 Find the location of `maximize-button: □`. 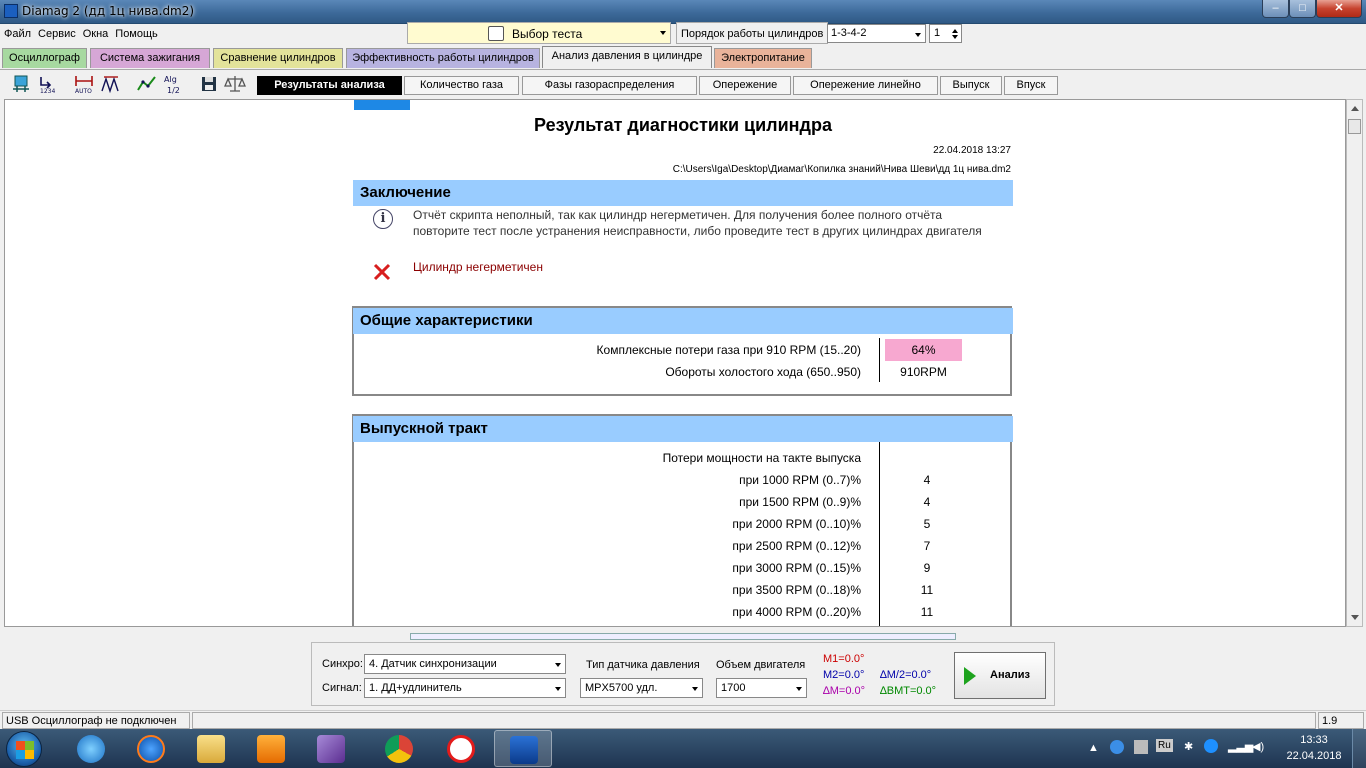

maximize-button: □ is located at coordinates (1302, 9).